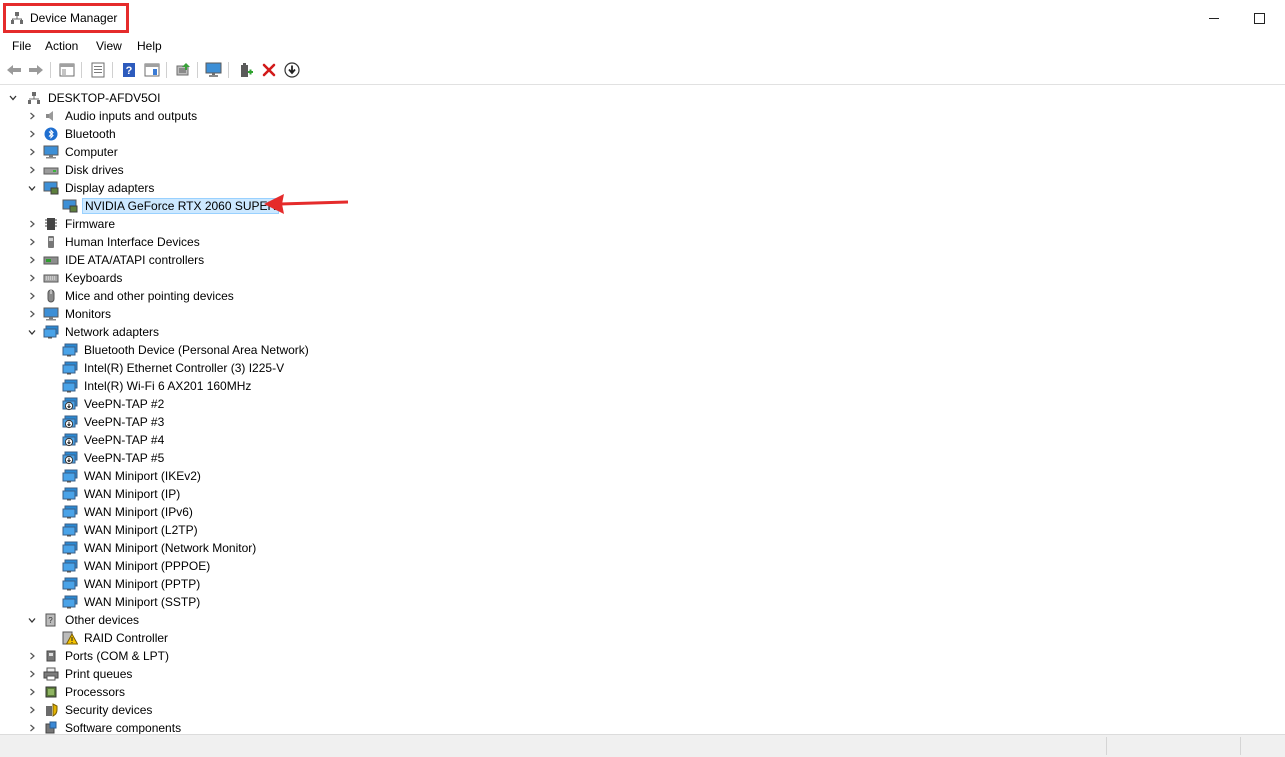  Describe the element at coordinates (51, 116) in the screenshot. I see `speaker-icon` at that location.